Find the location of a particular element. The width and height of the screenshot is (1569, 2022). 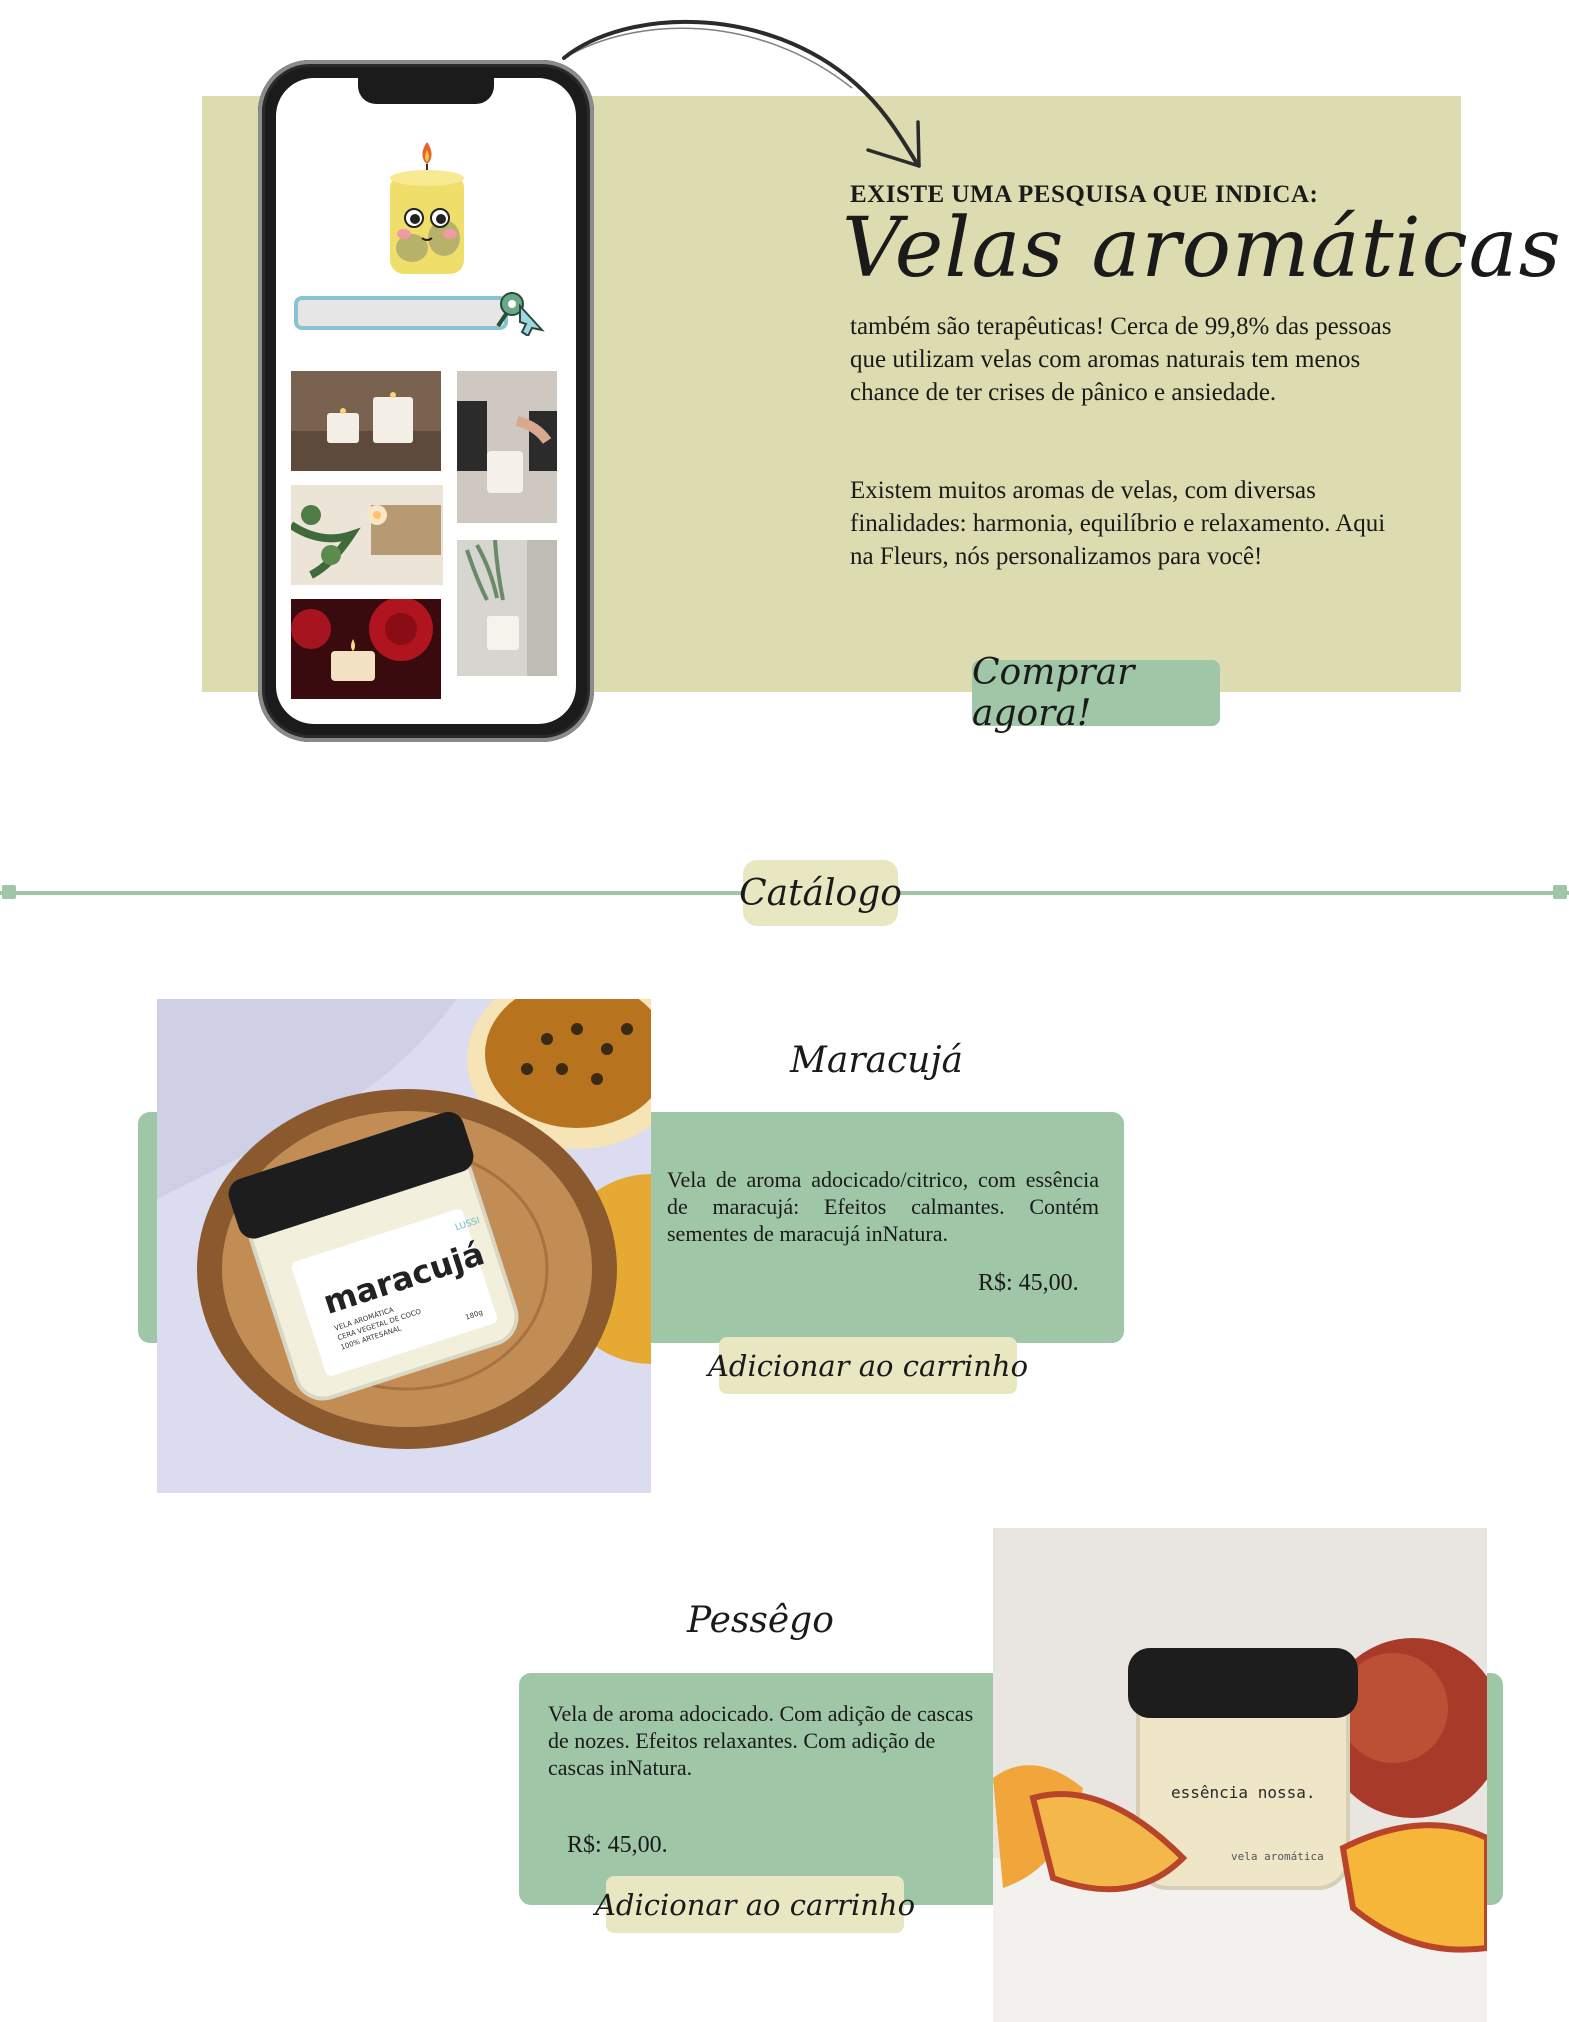

candles-photo is located at coordinates (366, 421).